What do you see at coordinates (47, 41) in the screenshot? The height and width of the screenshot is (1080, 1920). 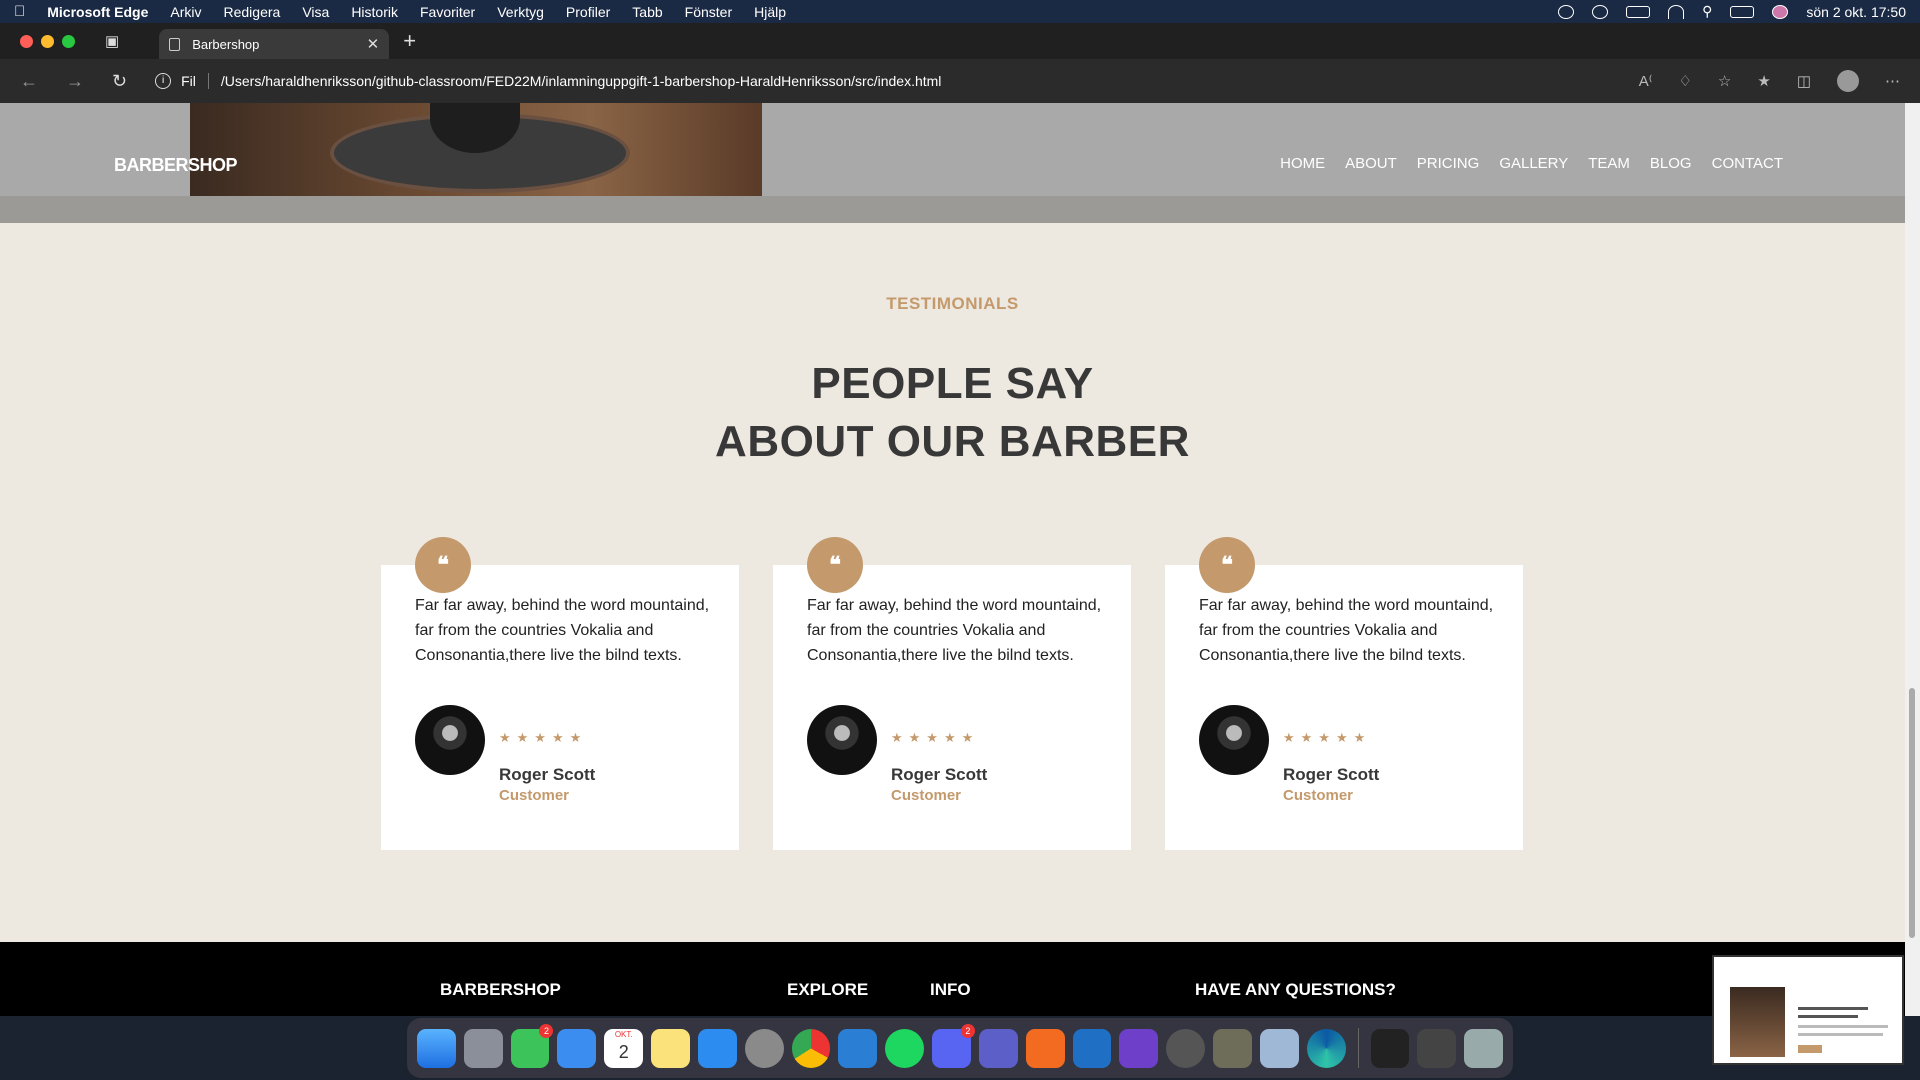 I see `minimize-window-button` at bounding box center [47, 41].